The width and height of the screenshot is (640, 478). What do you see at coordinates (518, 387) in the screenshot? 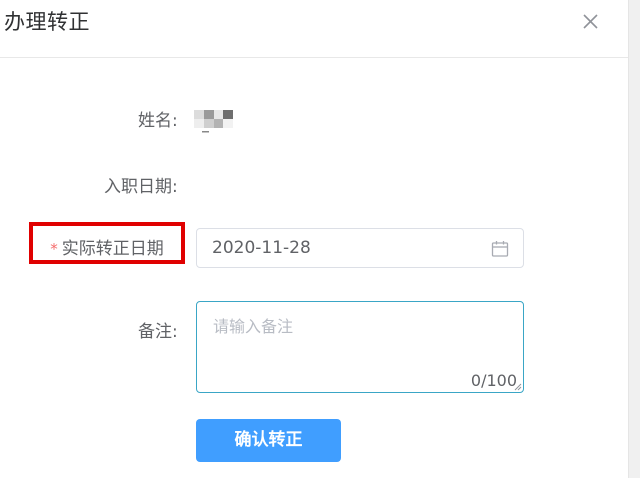
I see `resize-handle-icon` at bounding box center [518, 387].